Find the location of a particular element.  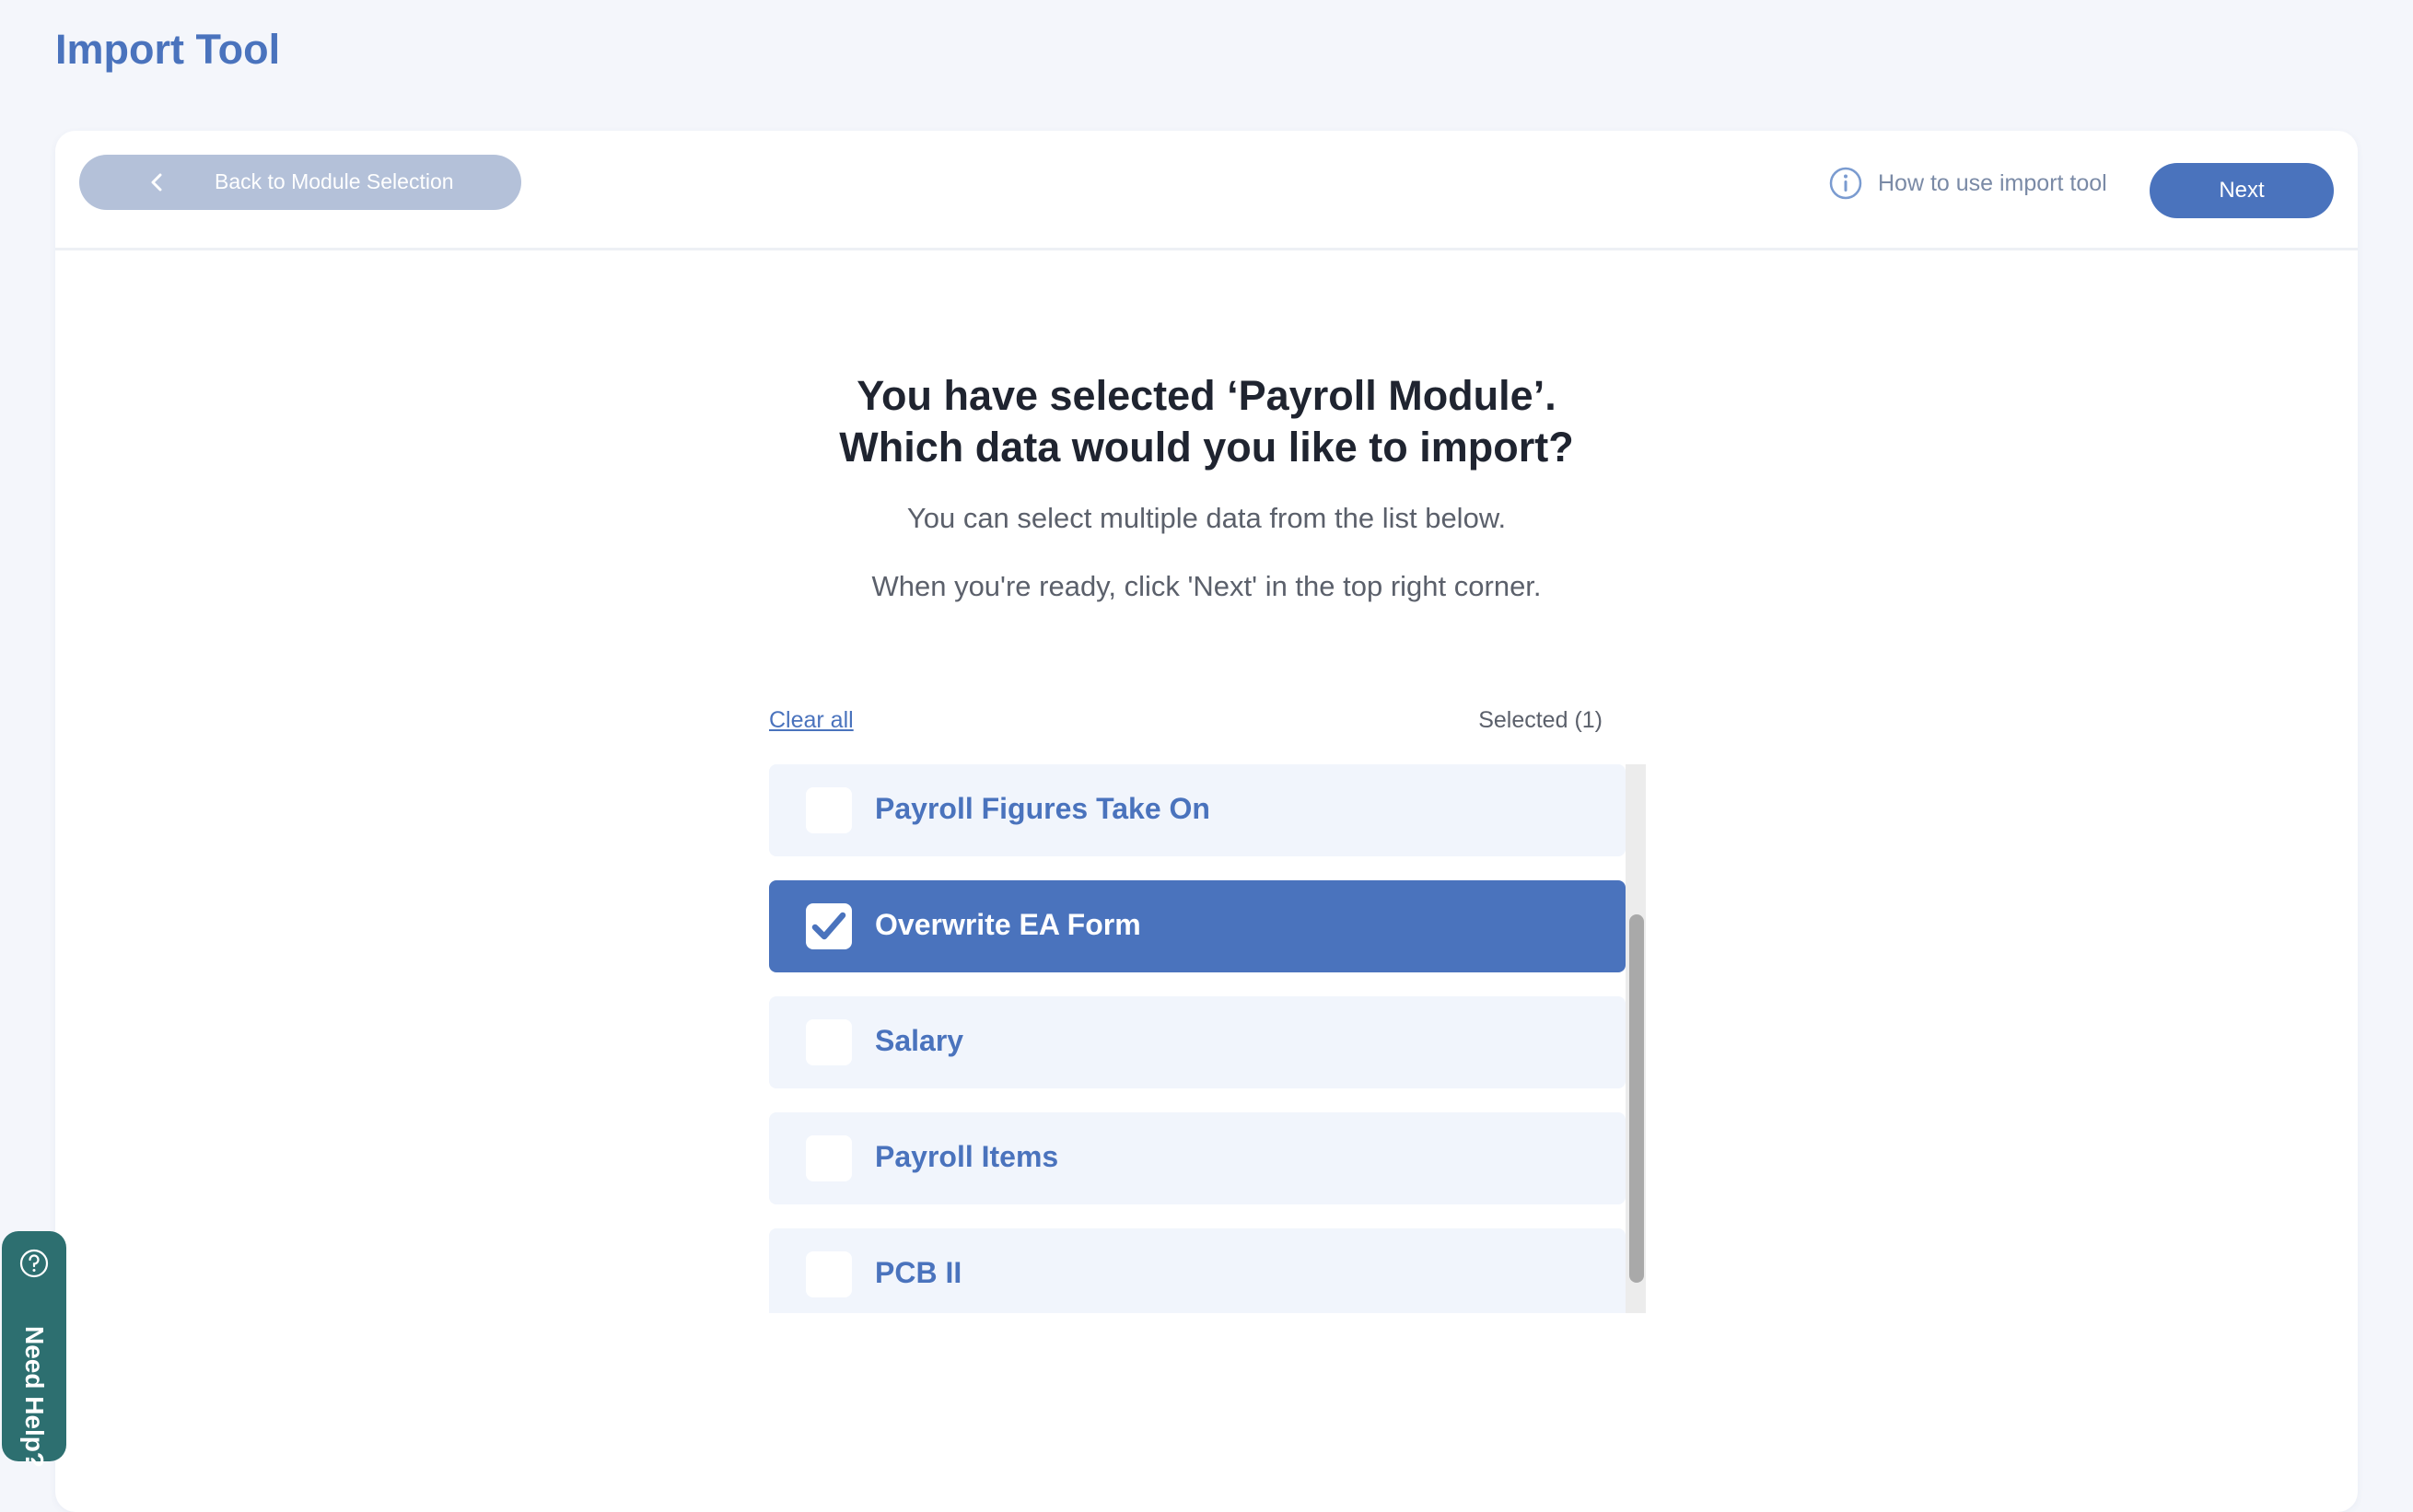

list-scrollbar is located at coordinates (1636, 1039).